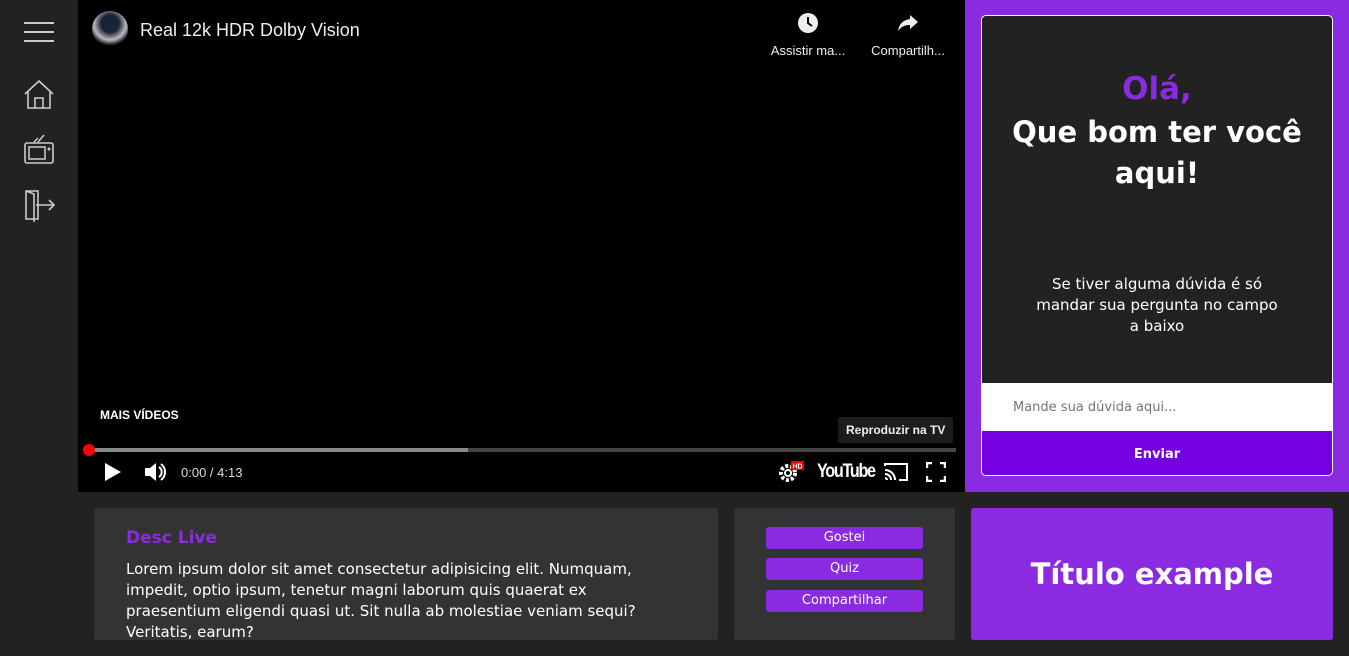 The height and width of the screenshot is (656, 1349). Describe the element at coordinates (936, 472) in the screenshot. I see `fullscreen-icon` at that location.